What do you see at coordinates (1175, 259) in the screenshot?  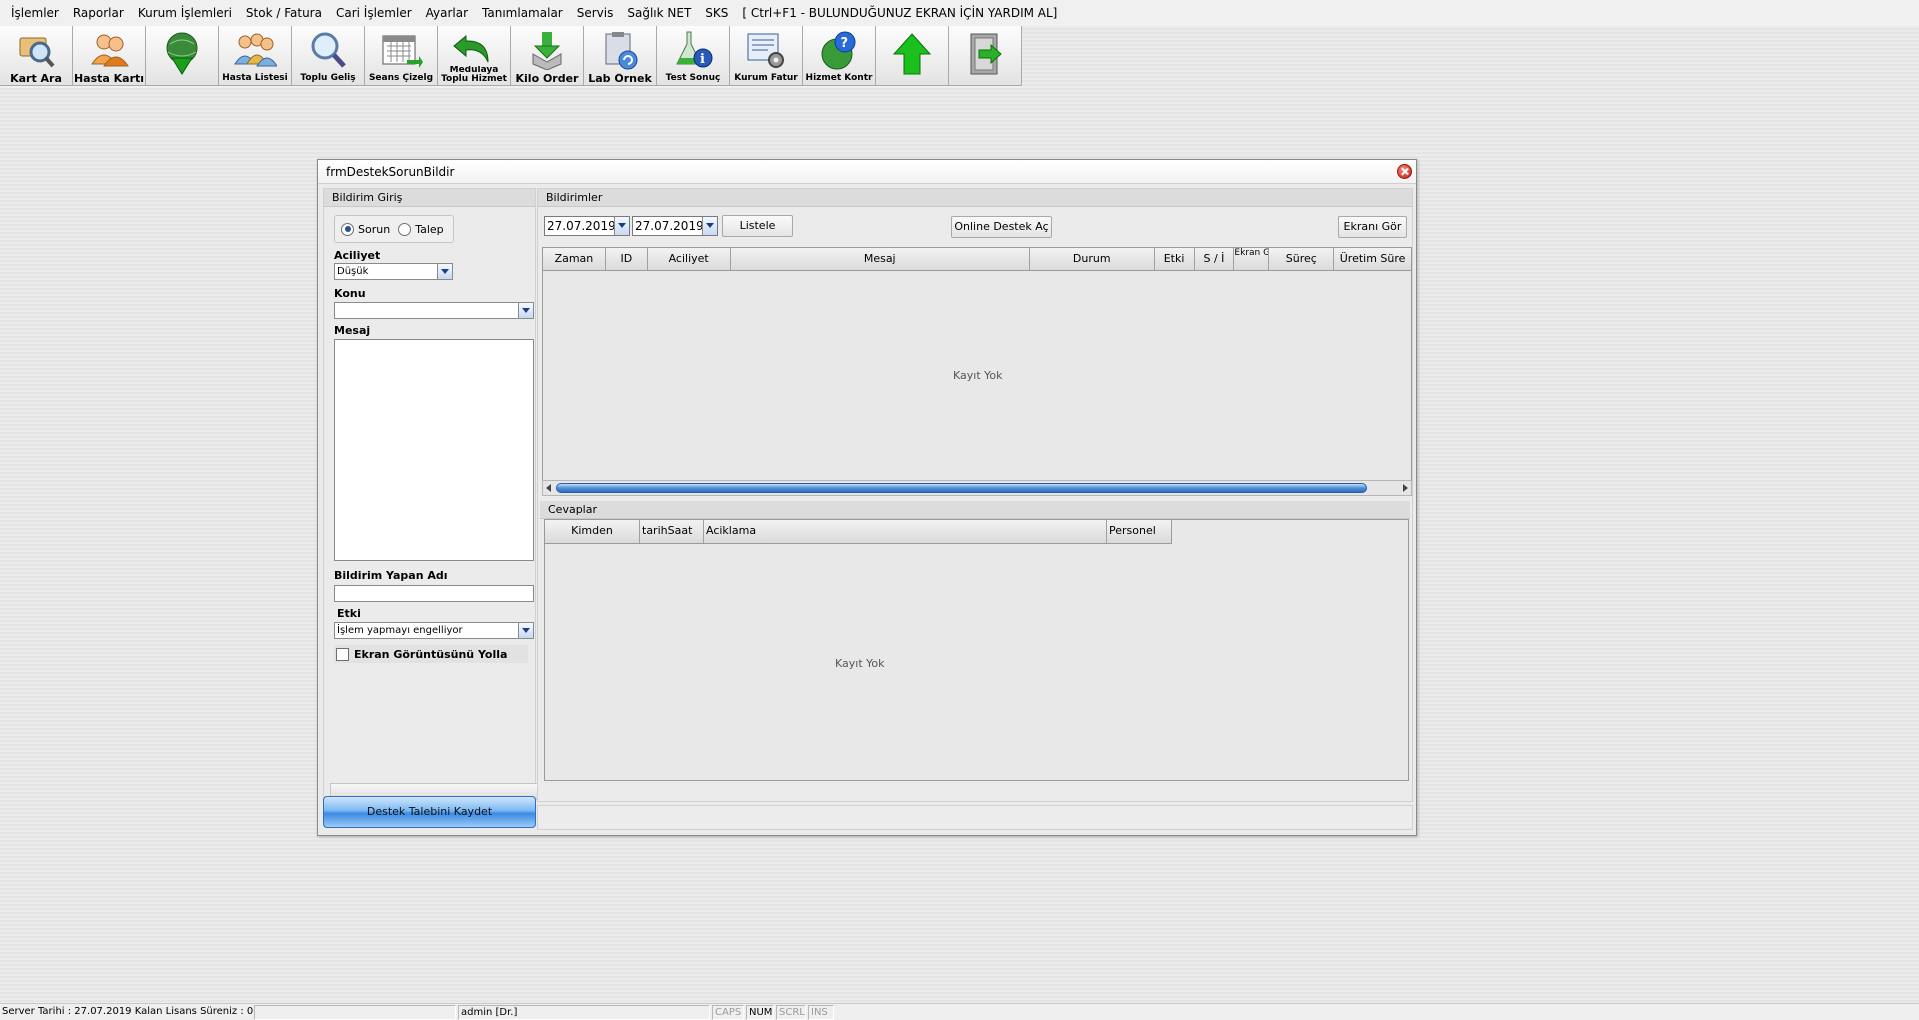 I see `col-etki: Etki` at bounding box center [1175, 259].